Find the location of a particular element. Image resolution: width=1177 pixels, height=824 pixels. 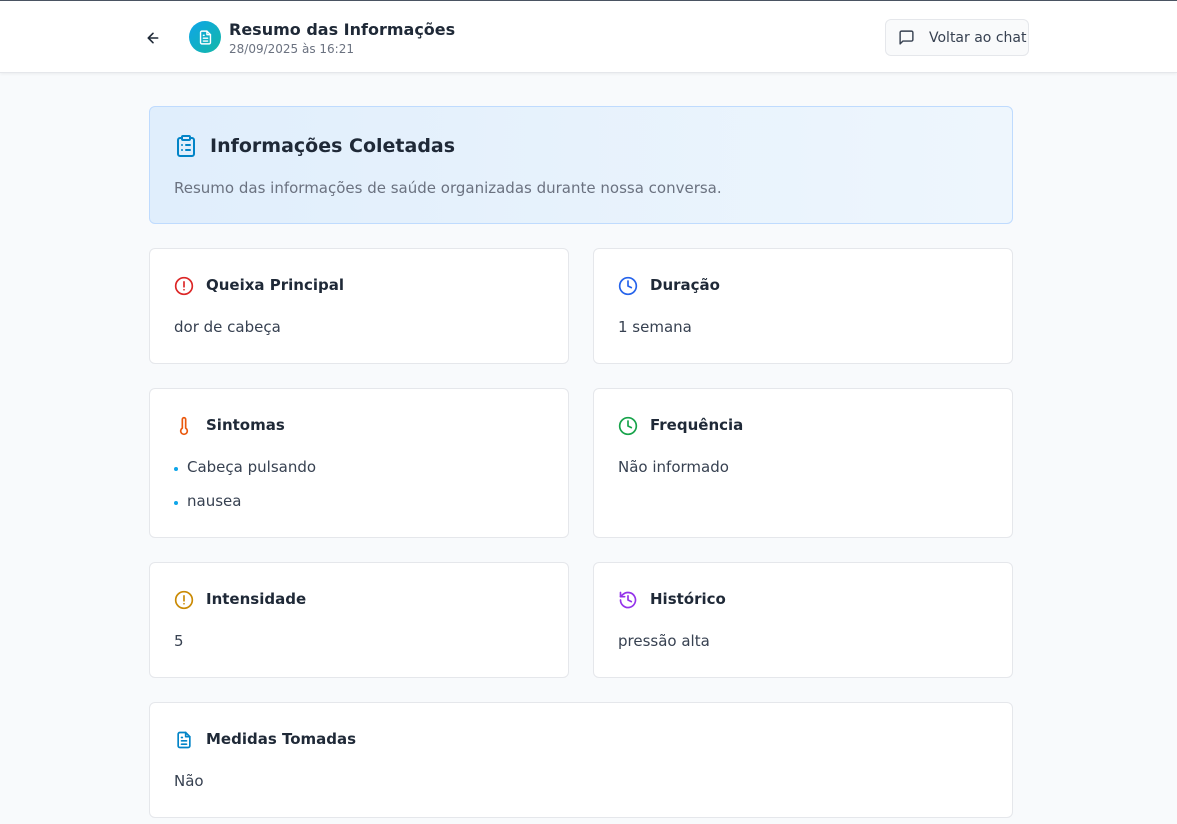

card-duracao: Duração 1 semana is located at coordinates (803, 306).